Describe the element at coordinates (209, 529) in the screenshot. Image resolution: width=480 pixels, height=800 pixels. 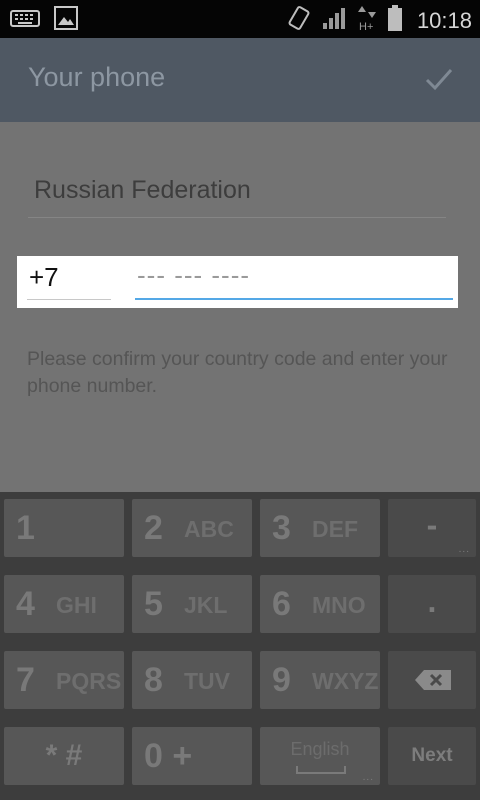
I see `key-letters: ABC` at that location.